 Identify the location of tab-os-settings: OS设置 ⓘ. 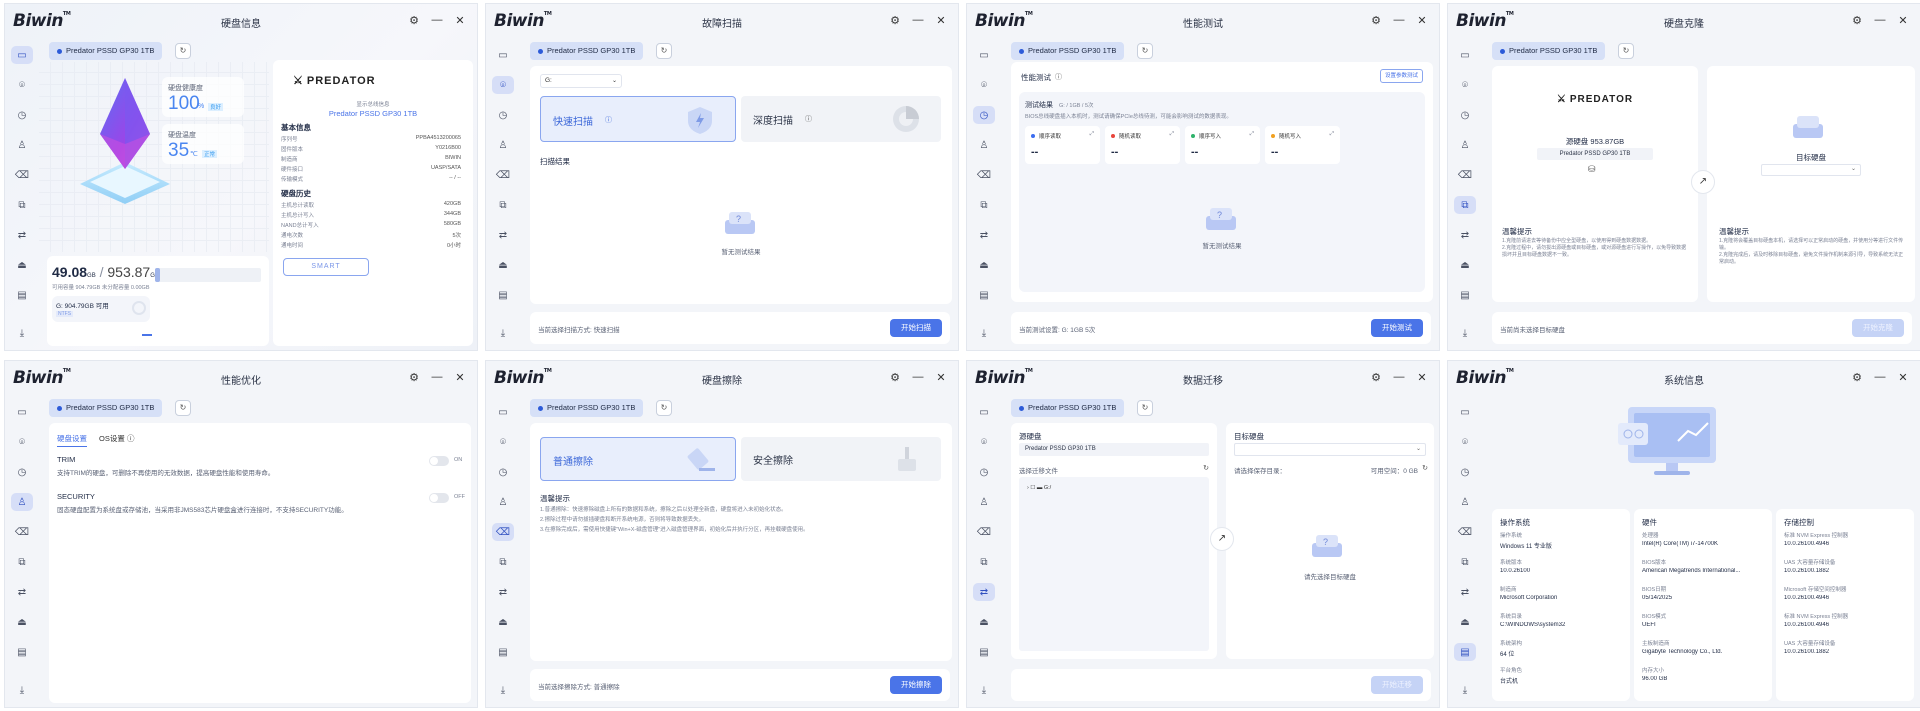
(116, 438).